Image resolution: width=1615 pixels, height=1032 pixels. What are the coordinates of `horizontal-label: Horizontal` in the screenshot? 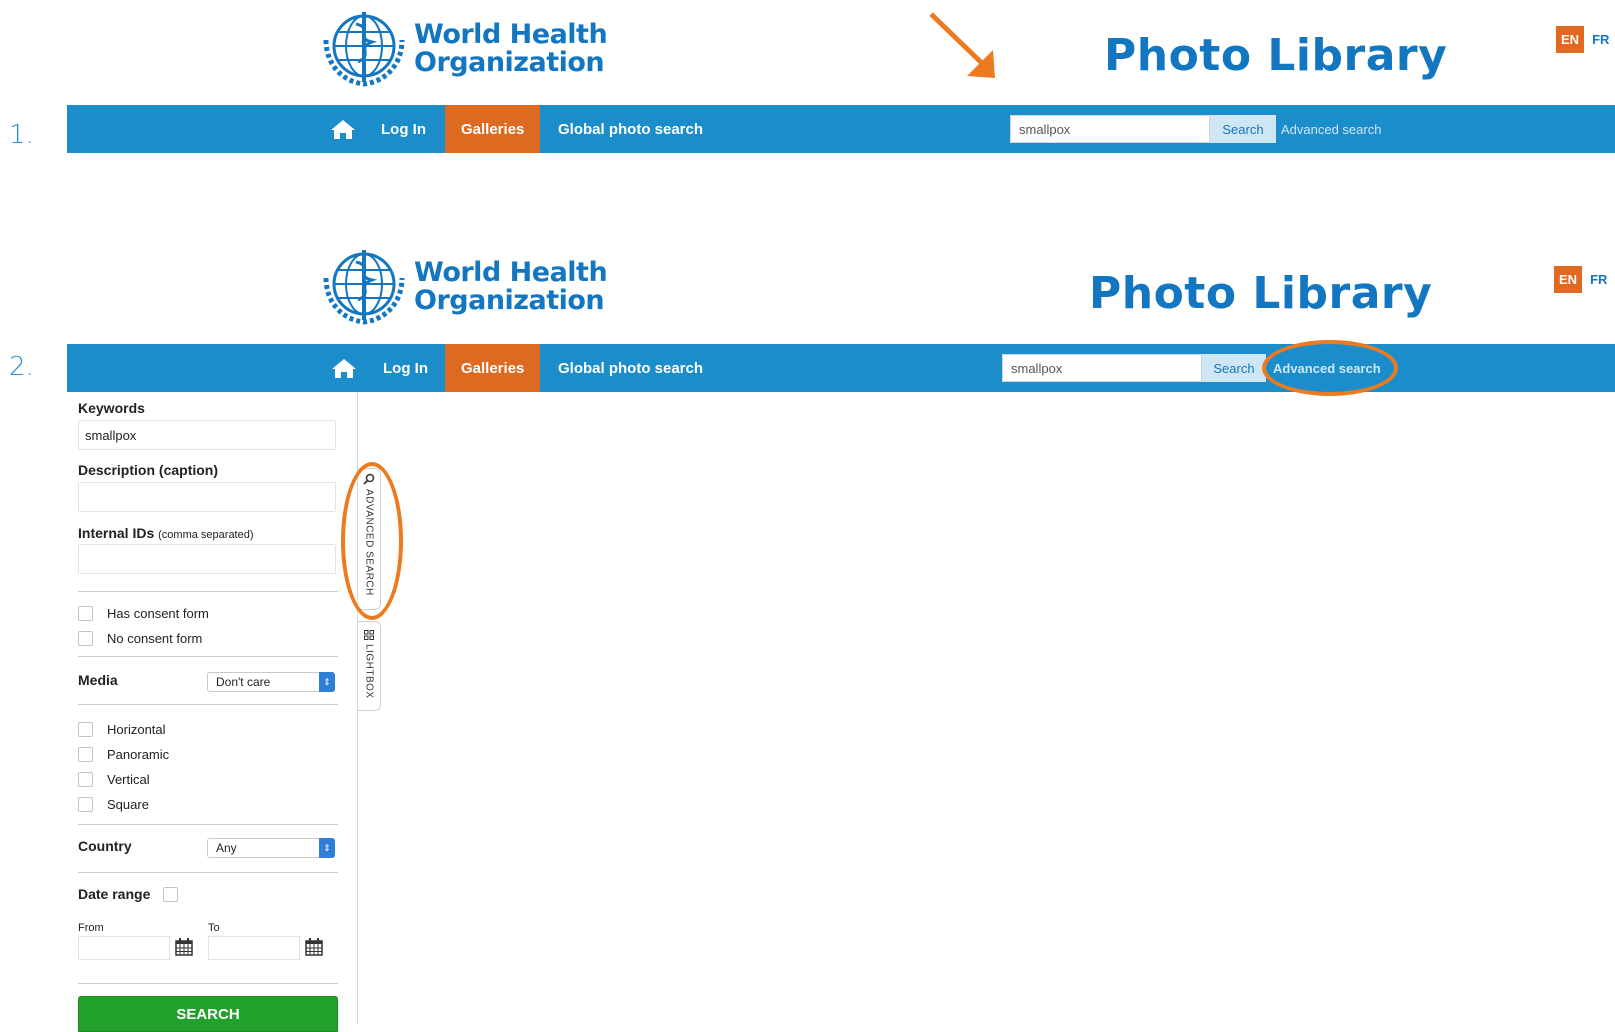 It's located at (136, 729).